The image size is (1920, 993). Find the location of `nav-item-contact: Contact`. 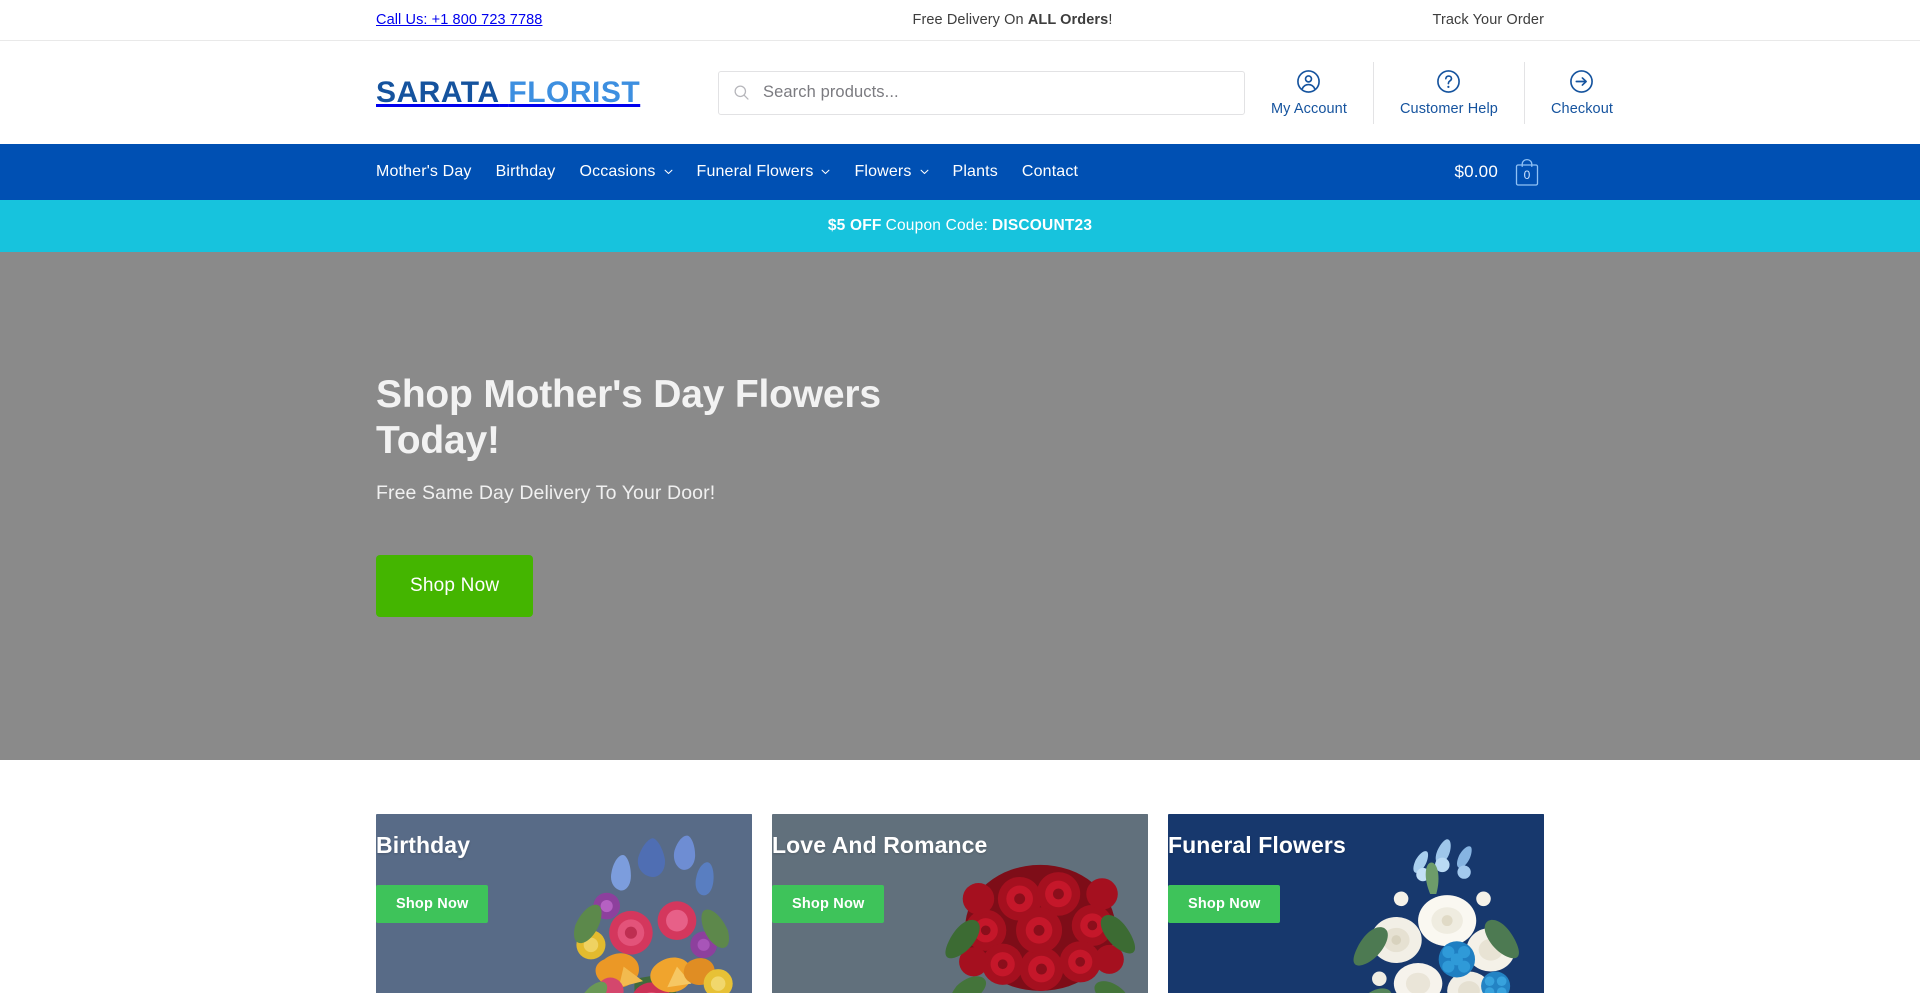

nav-item-contact: Contact is located at coordinates (1050, 172).